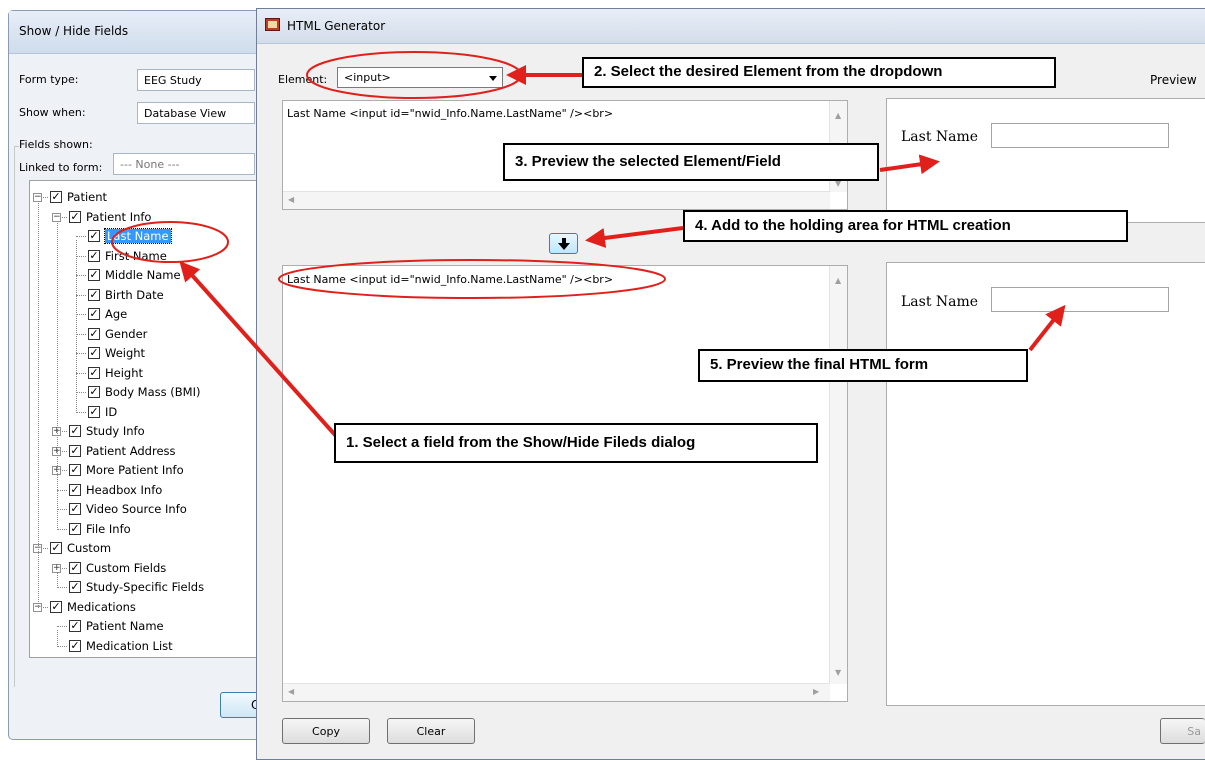 The height and width of the screenshot is (760, 1205). I want to click on add-to-holding-button, so click(563, 243).